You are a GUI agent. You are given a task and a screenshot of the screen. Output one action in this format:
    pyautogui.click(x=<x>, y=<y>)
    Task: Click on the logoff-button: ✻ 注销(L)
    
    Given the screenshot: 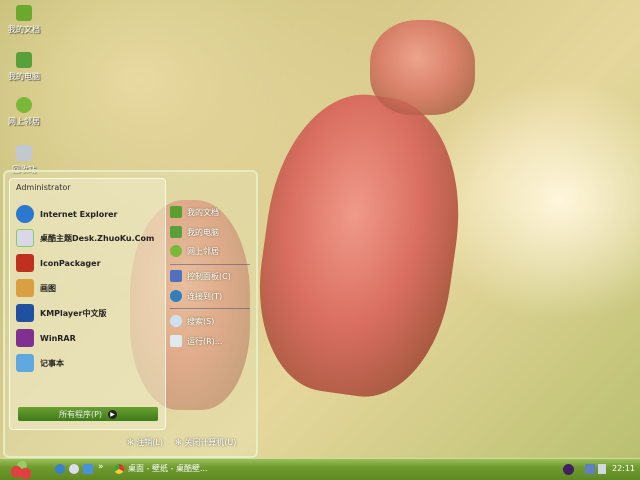 What is the action you would take?
    pyautogui.click(x=145, y=442)
    